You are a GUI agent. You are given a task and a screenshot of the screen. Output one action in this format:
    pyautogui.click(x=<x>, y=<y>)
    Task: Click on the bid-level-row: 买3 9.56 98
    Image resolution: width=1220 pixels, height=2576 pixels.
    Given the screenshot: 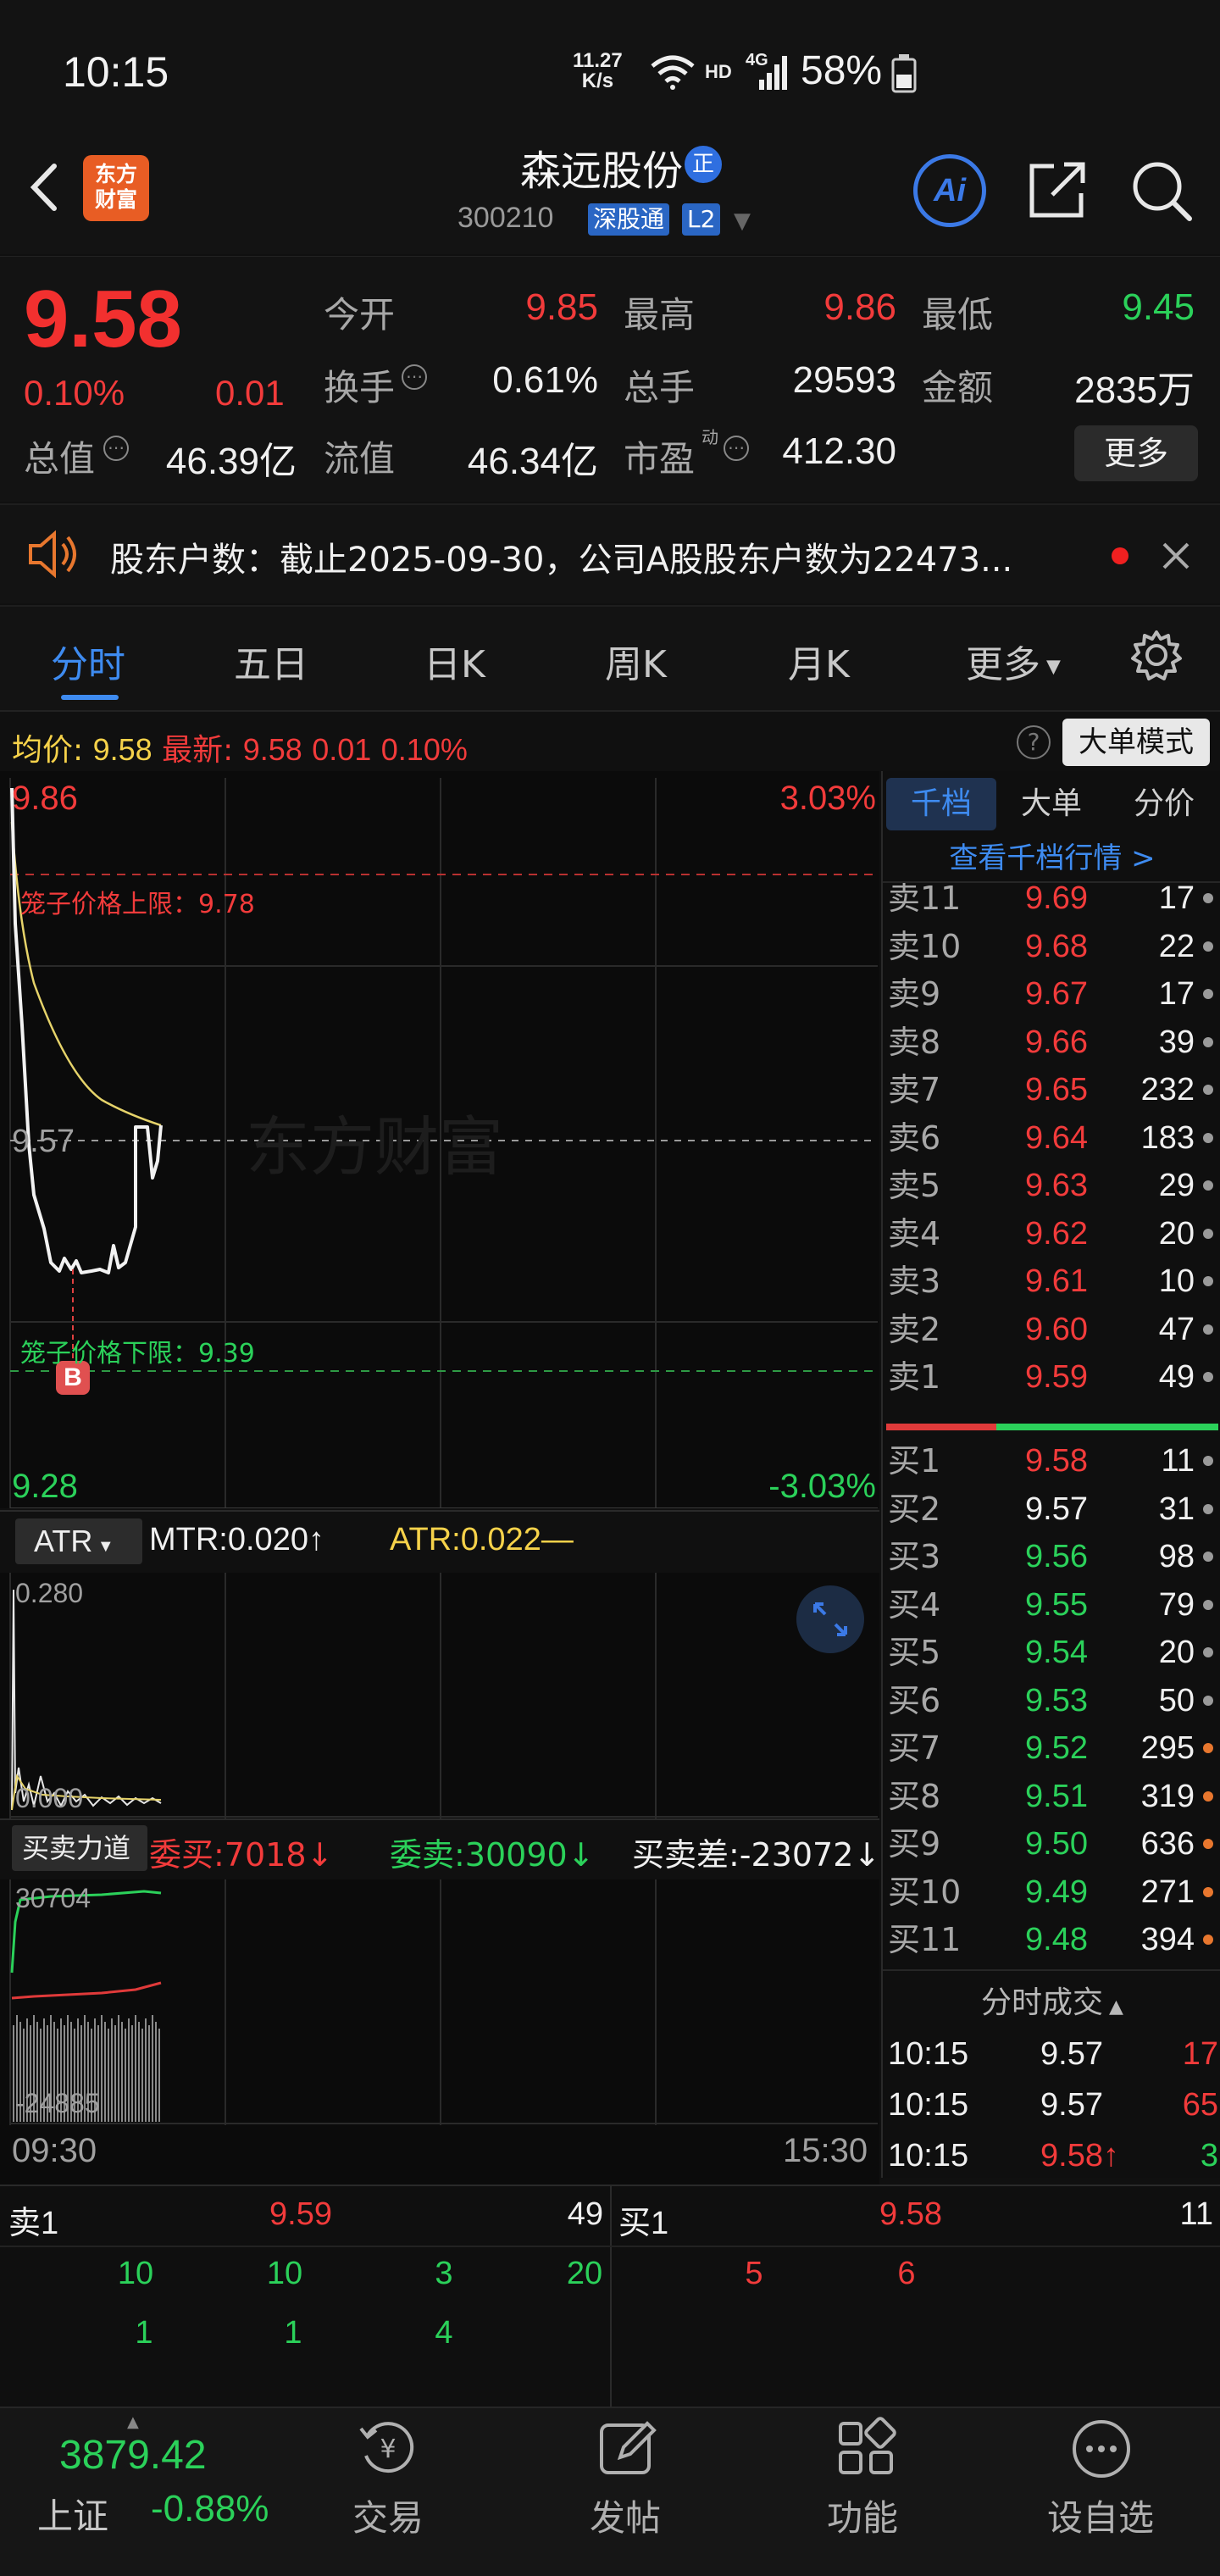 What is the action you would take?
    pyautogui.click(x=1051, y=1556)
    